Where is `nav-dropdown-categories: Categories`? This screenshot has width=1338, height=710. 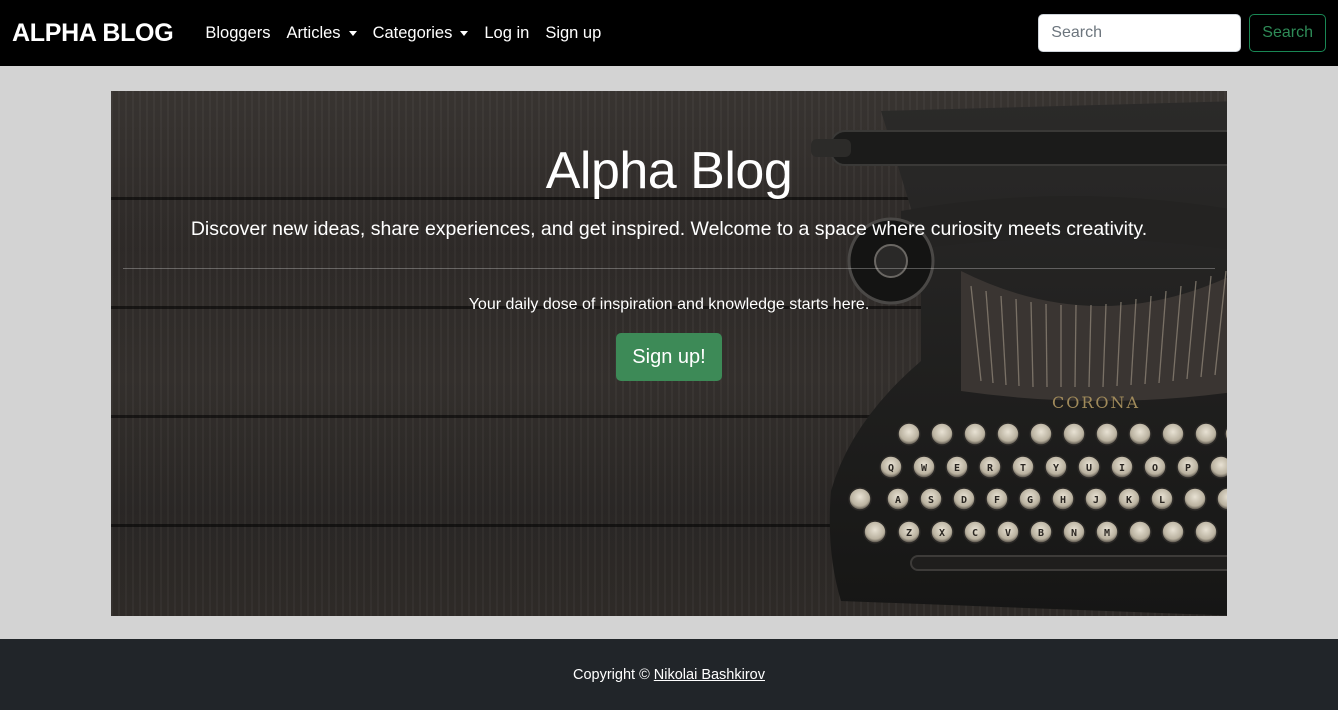
nav-dropdown-categories: Categories is located at coordinates (421, 33).